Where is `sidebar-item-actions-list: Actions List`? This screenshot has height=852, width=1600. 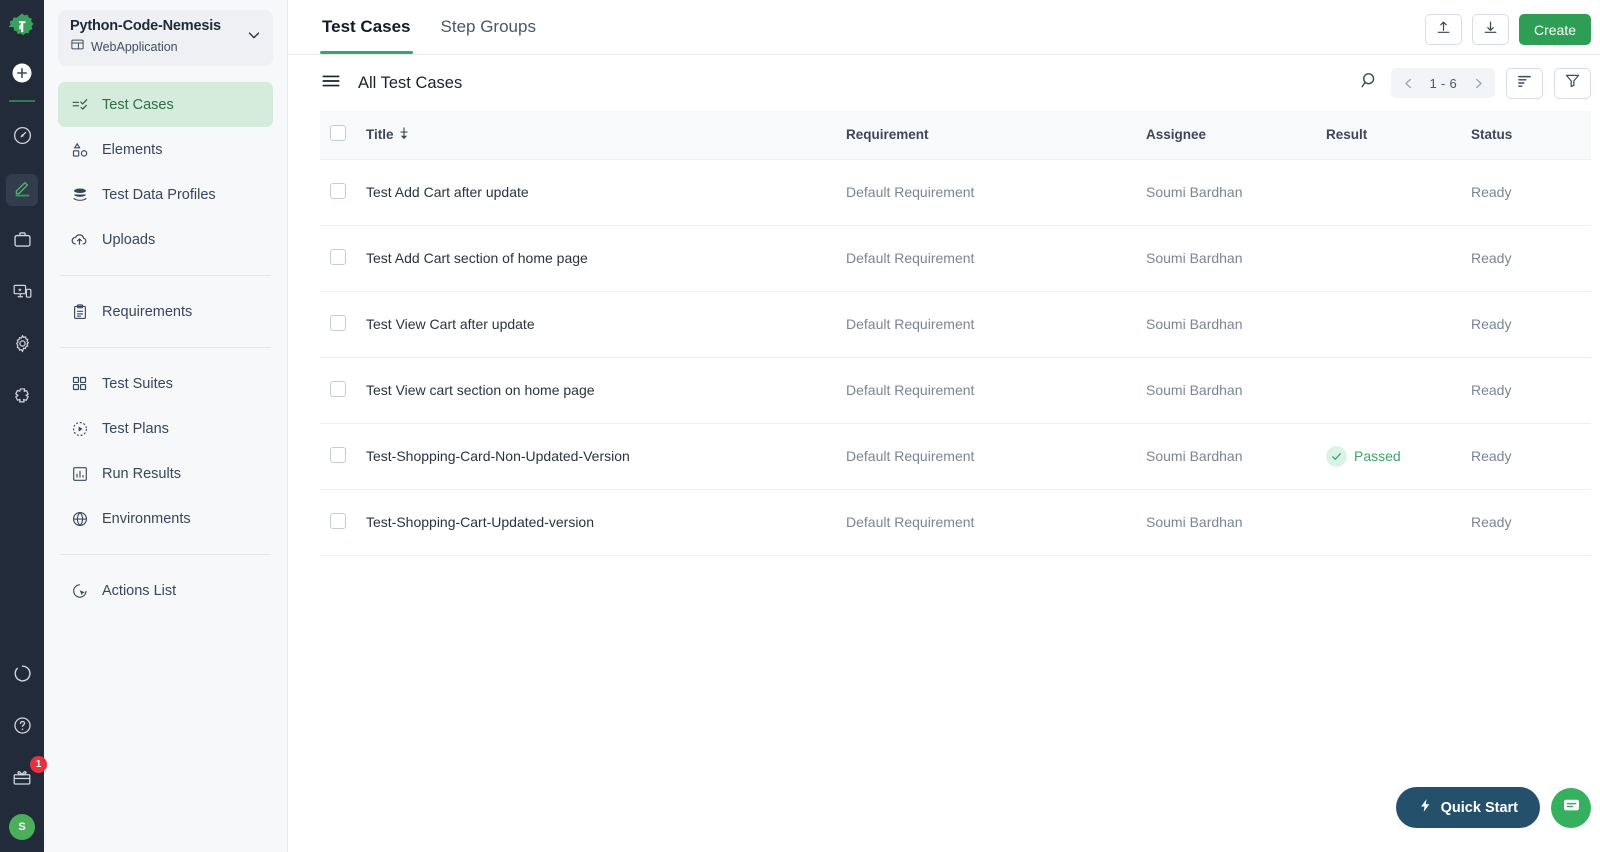
sidebar-item-actions-list: Actions List is located at coordinates (165, 590).